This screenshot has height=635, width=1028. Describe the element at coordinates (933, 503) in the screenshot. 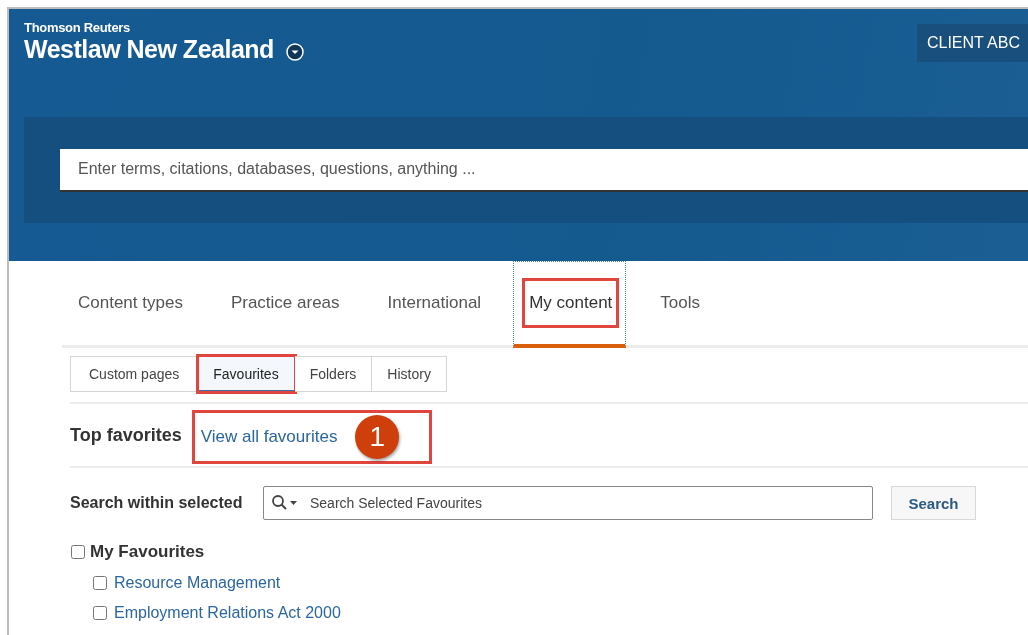

I see `search-button: Search` at that location.